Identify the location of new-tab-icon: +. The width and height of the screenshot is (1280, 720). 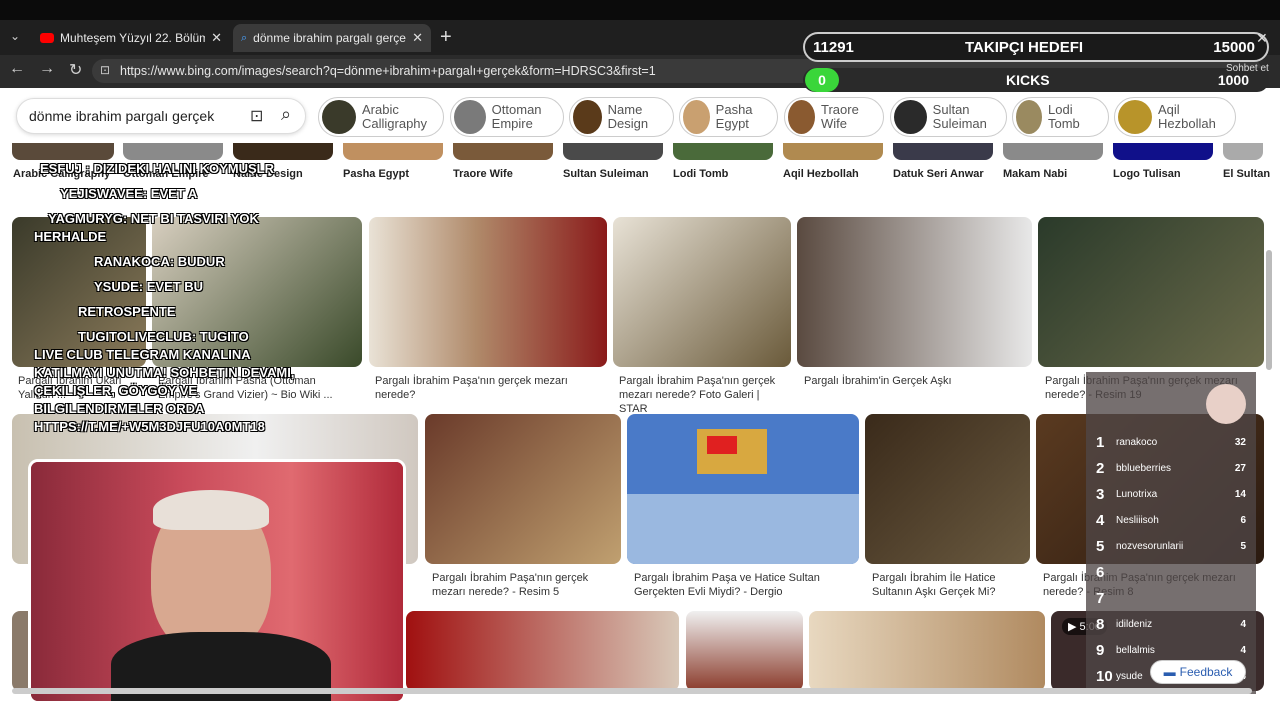
(446, 37).